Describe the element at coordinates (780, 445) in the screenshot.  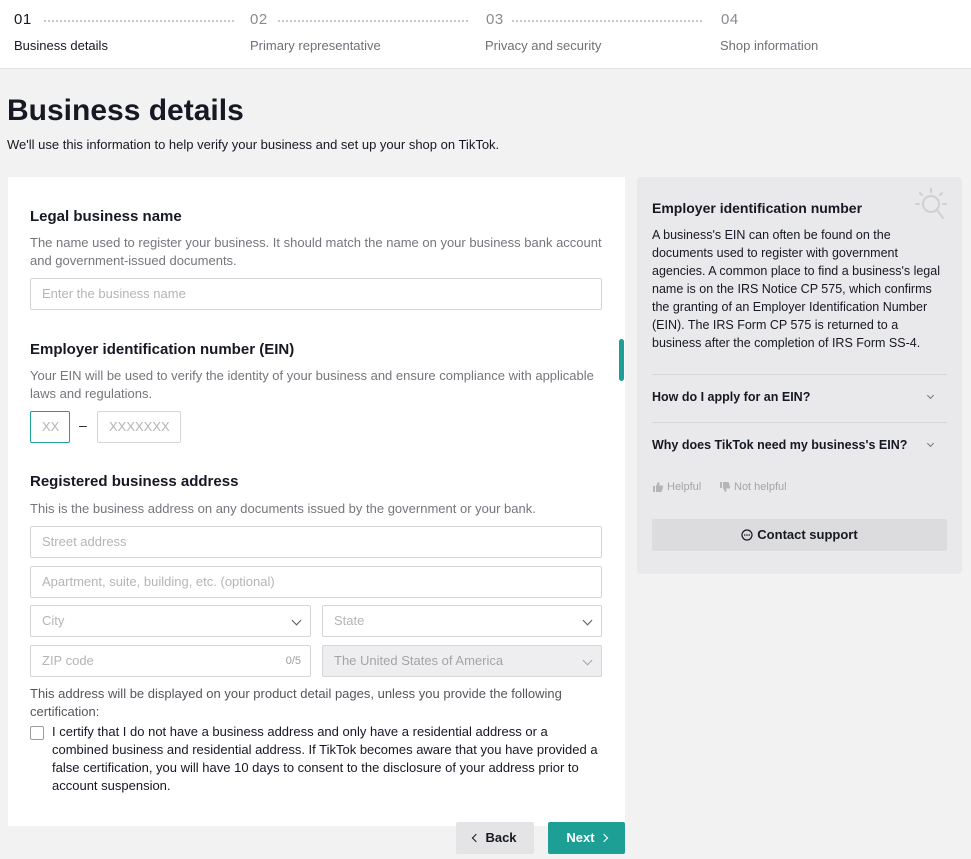
I see `faq-question: Why does TikTok need my business's EIN?` at that location.